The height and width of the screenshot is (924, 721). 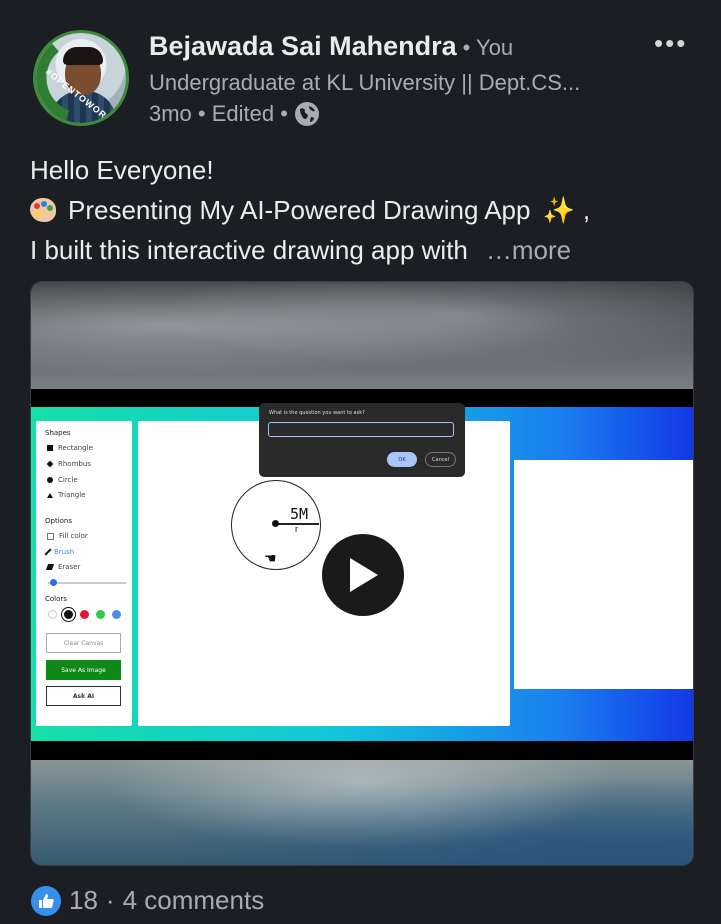 I want to click on option-label: Fill color, so click(x=73, y=536).